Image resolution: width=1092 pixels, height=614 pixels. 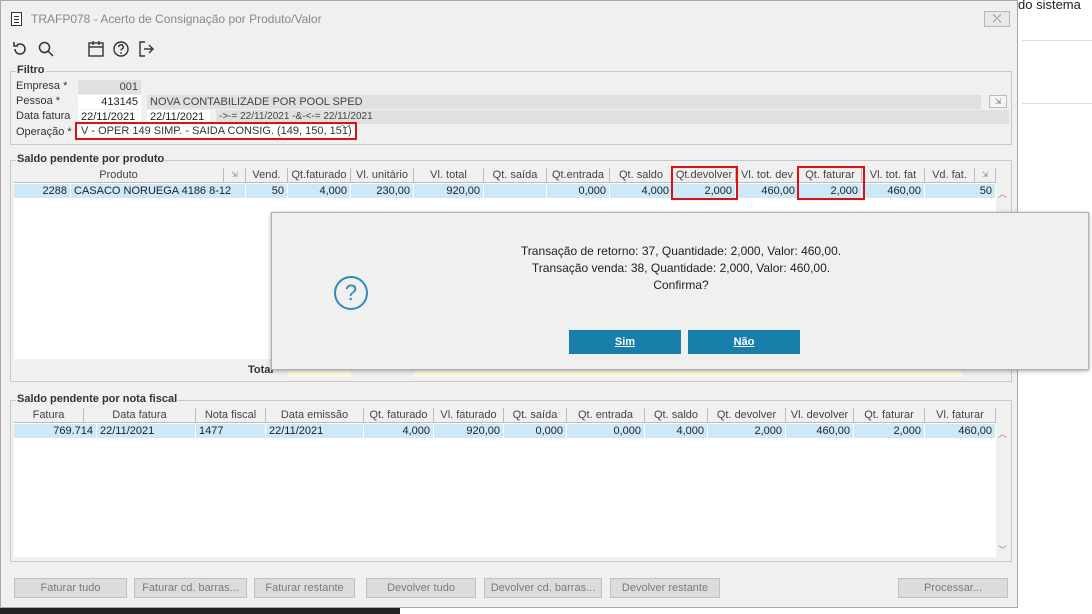 What do you see at coordinates (38, 101) in the screenshot?
I see `pessoa-label: Pessoa *` at bounding box center [38, 101].